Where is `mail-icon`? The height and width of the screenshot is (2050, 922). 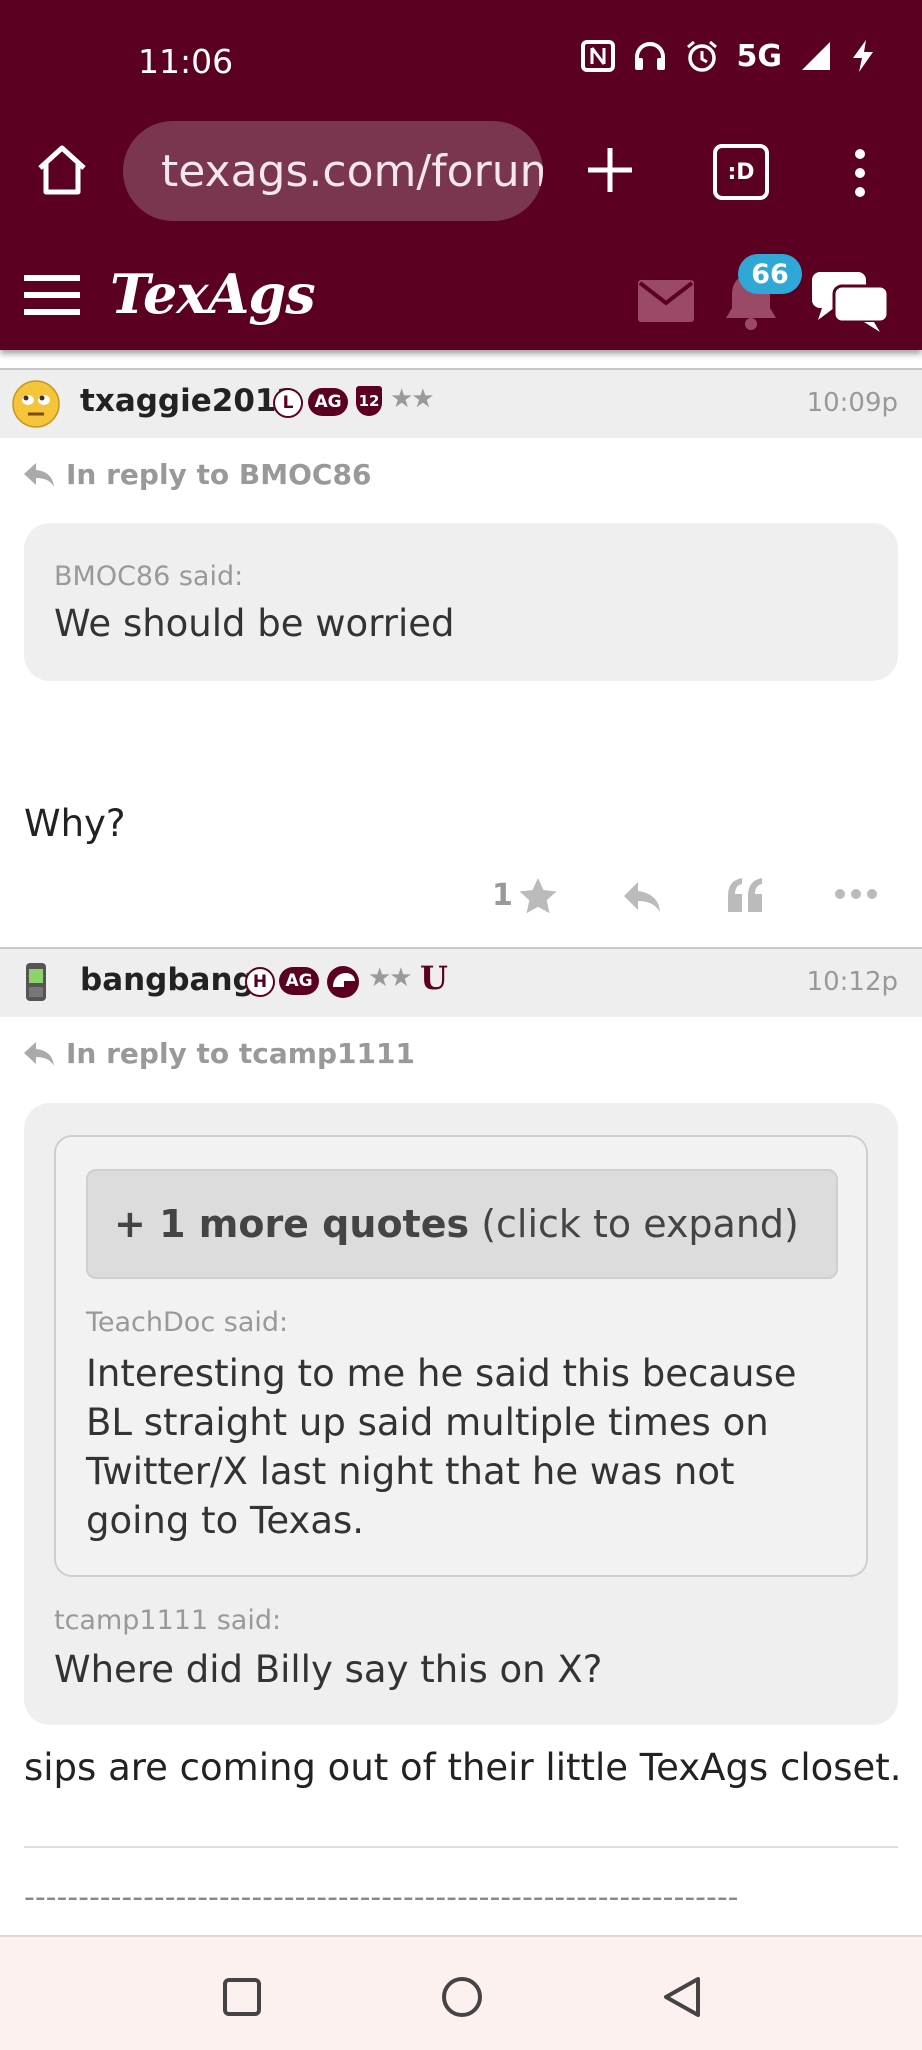
mail-icon is located at coordinates (666, 301).